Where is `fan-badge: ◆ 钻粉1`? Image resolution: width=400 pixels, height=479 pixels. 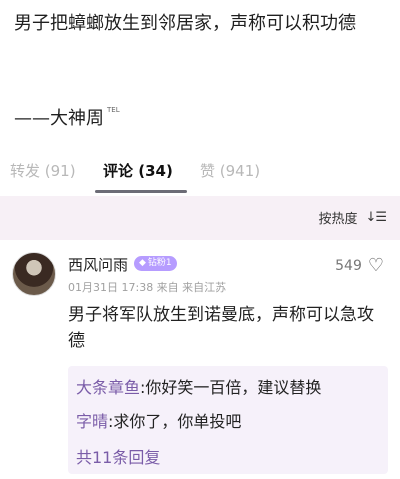 fan-badge: ◆ 钻粉1 is located at coordinates (155, 263).